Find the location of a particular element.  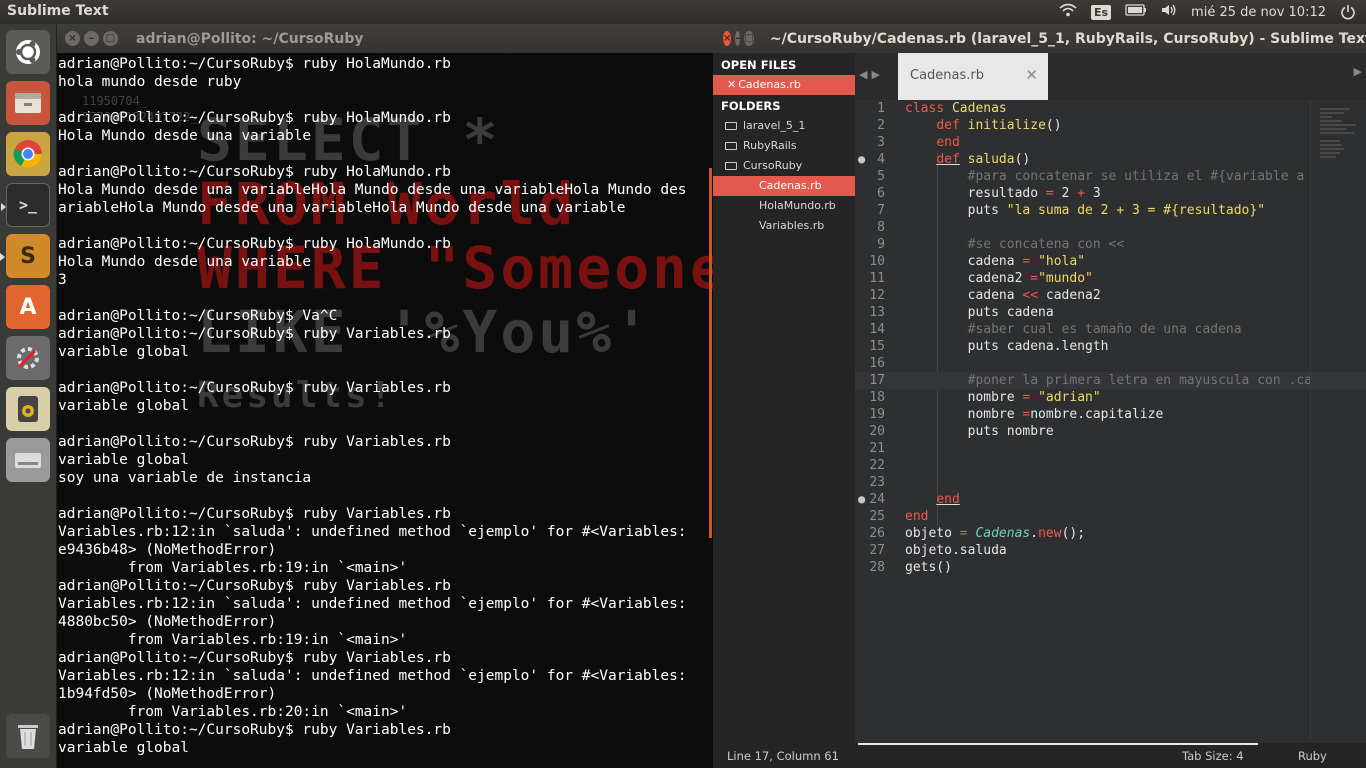

terminal-line: 4880bc50> (NoMethodError) is located at coordinates (167, 622).